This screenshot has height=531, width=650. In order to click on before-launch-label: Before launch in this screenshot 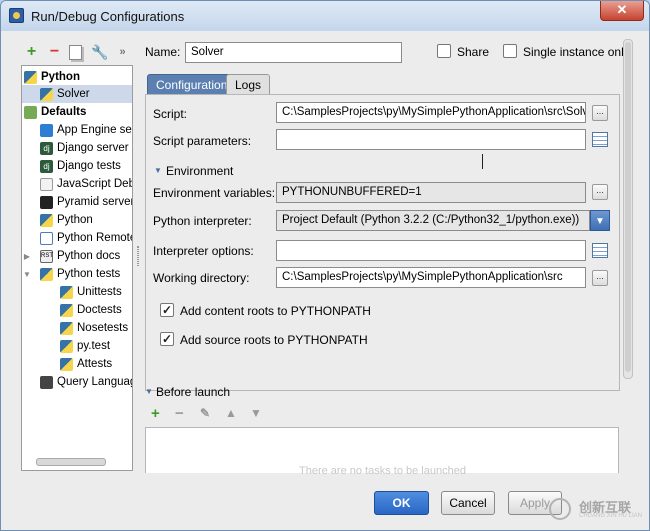, I will do `click(193, 392)`.